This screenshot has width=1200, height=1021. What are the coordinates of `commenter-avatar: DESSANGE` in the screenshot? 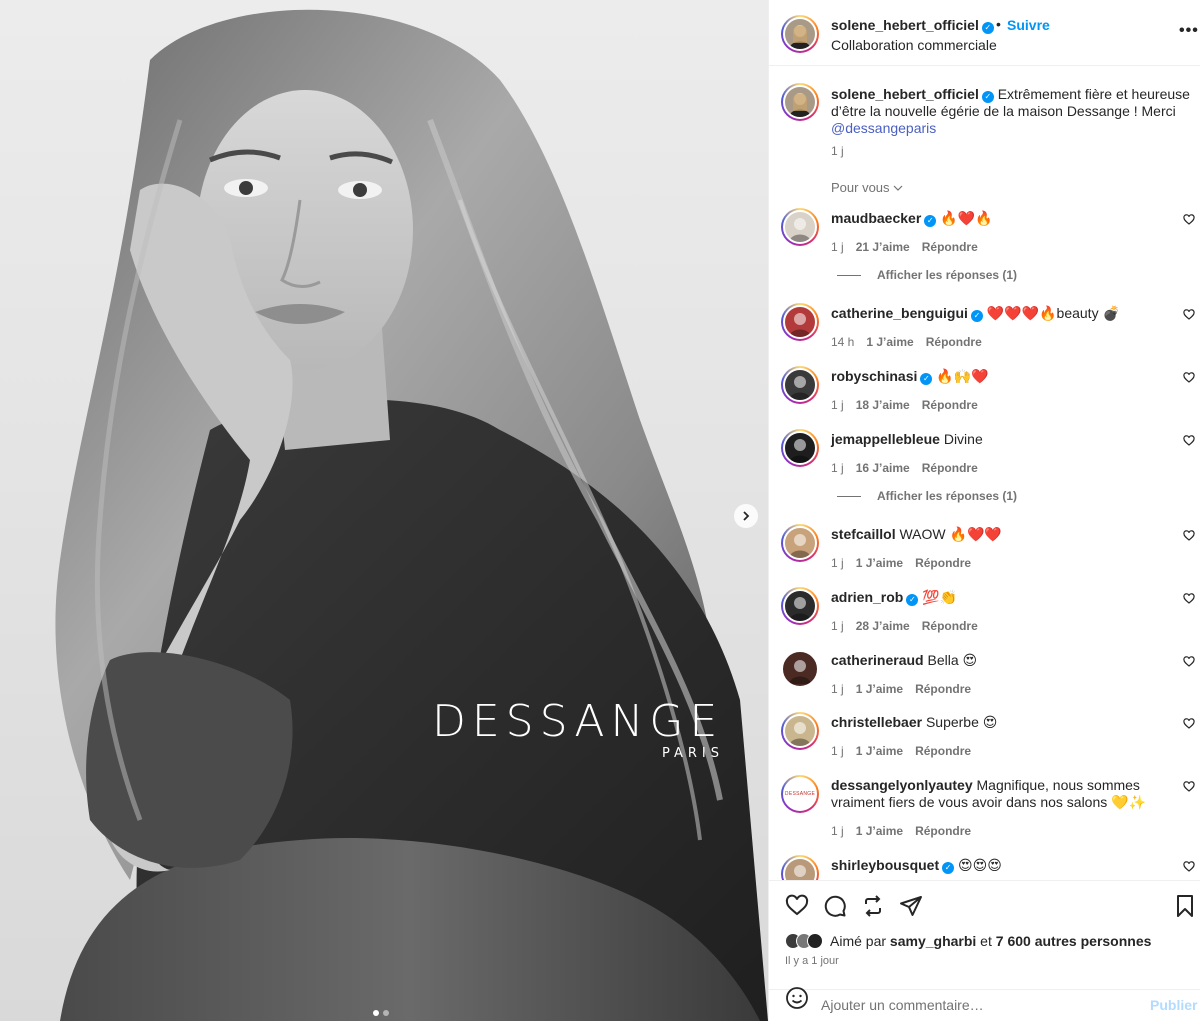 It's located at (800, 794).